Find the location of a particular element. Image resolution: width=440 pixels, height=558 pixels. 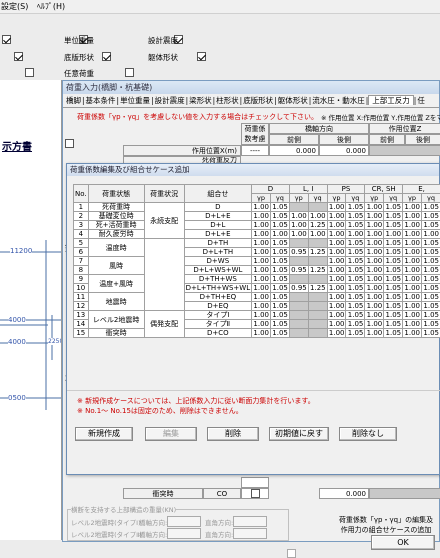

collision-check-cell is located at coordinates (255, 493).